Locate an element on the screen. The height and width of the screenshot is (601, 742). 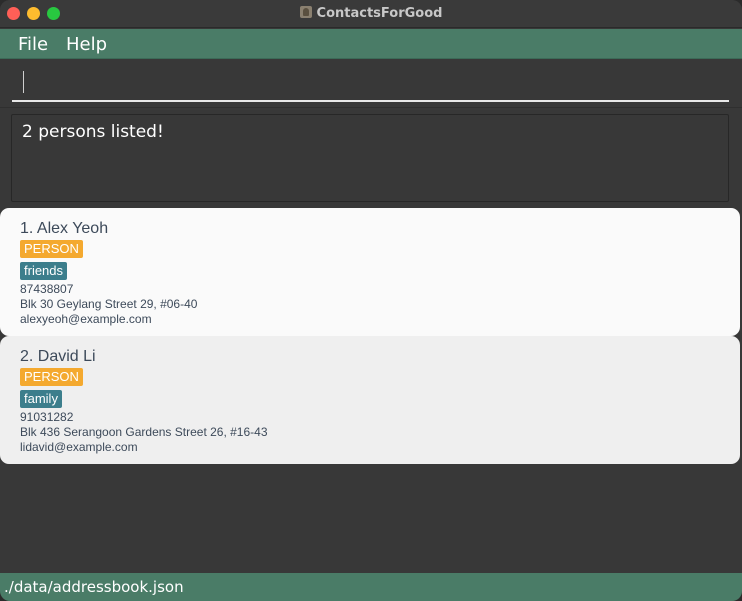
window-title-group: ContactsForGood is located at coordinates (371, 13).